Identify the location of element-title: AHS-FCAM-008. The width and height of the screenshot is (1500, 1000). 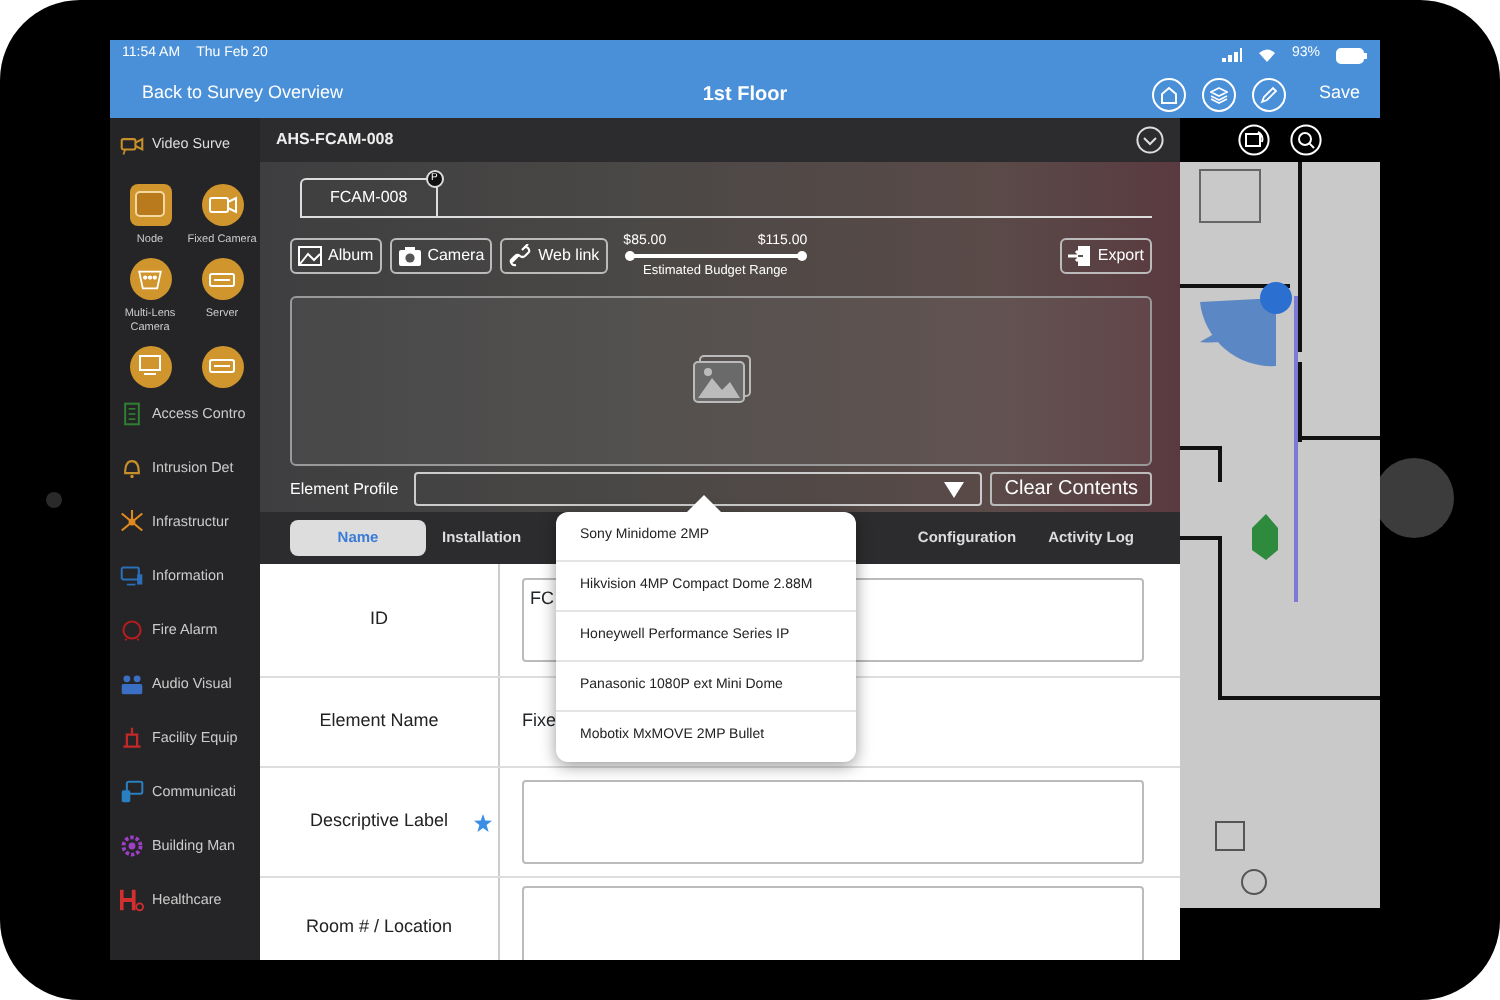
(335, 140).